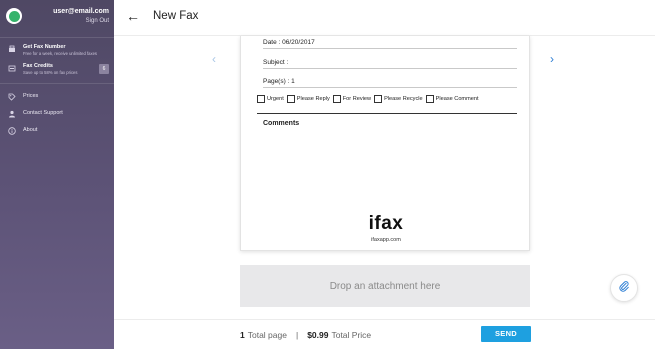  I want to click on total-price-label: Total Price, so click(351, 335).